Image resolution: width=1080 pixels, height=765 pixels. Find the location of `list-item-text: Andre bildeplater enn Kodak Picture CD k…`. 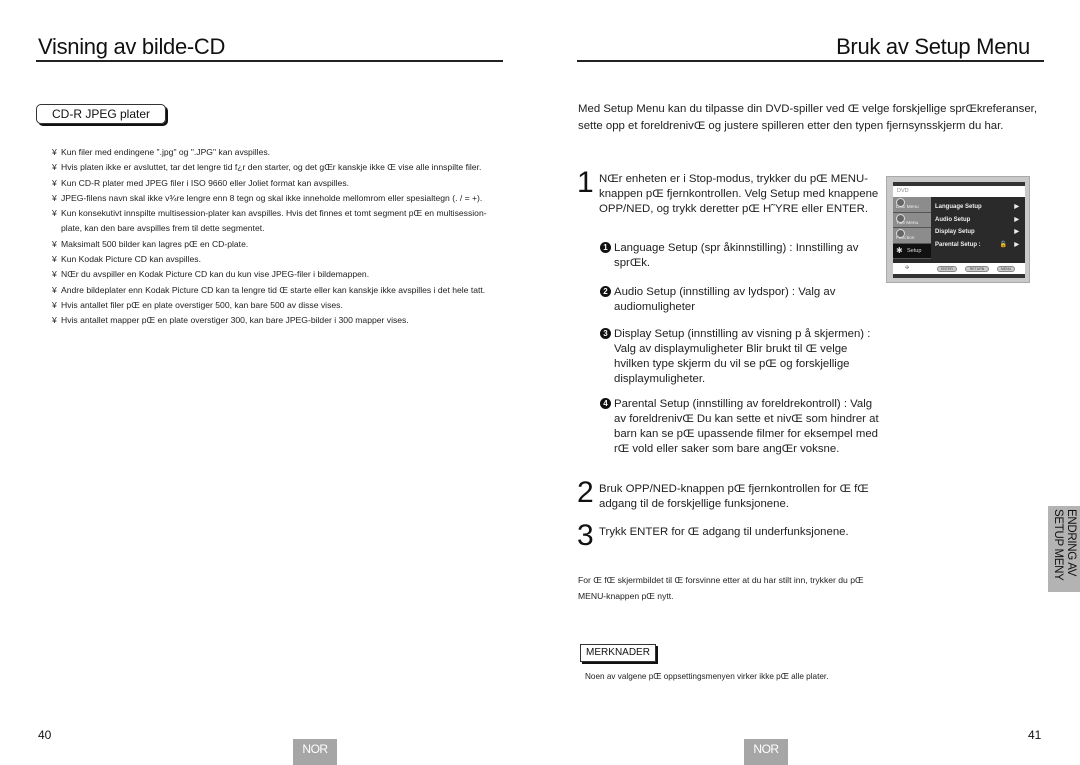

list-item-text: Andre bildeplater enn Kodak Picture CD k… is located at coordinates (273, 289).